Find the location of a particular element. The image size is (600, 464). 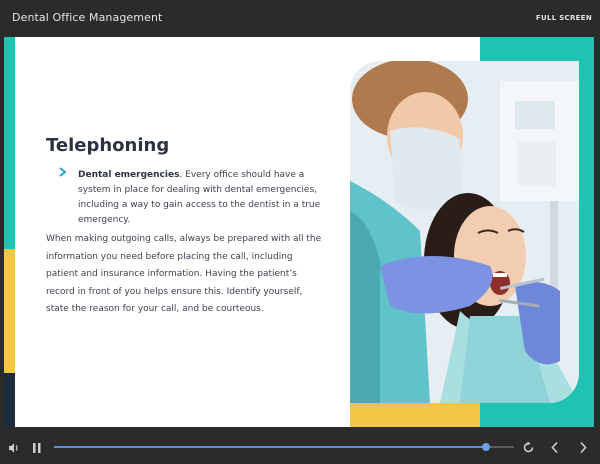

course-title: Dental Office Management is located at coordinates (87, 17).